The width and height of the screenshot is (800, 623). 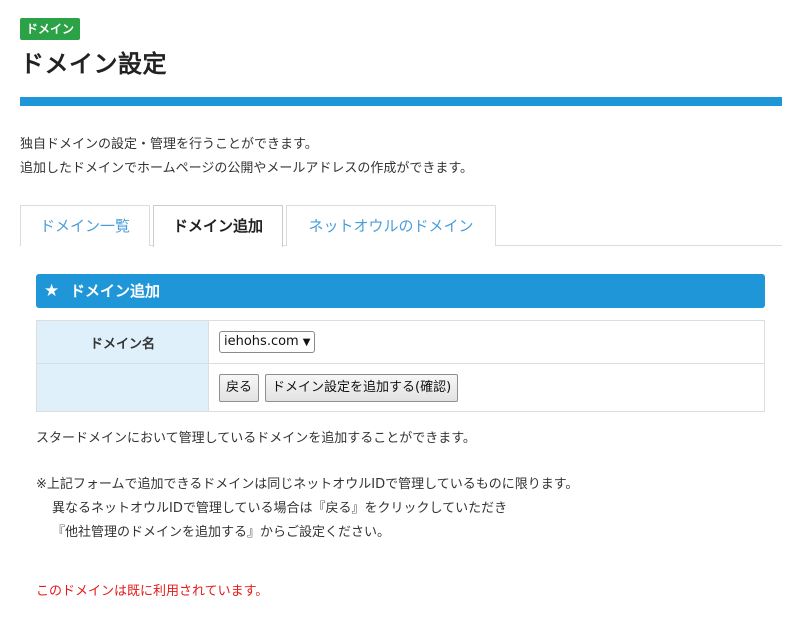 What do you see at coordinates (280, 508) in the screenshot?
I see `note-line: 異なるネットオウルIDで管理している場合は『戻る』をクリックしていただき` at bounding box center [280, 508].